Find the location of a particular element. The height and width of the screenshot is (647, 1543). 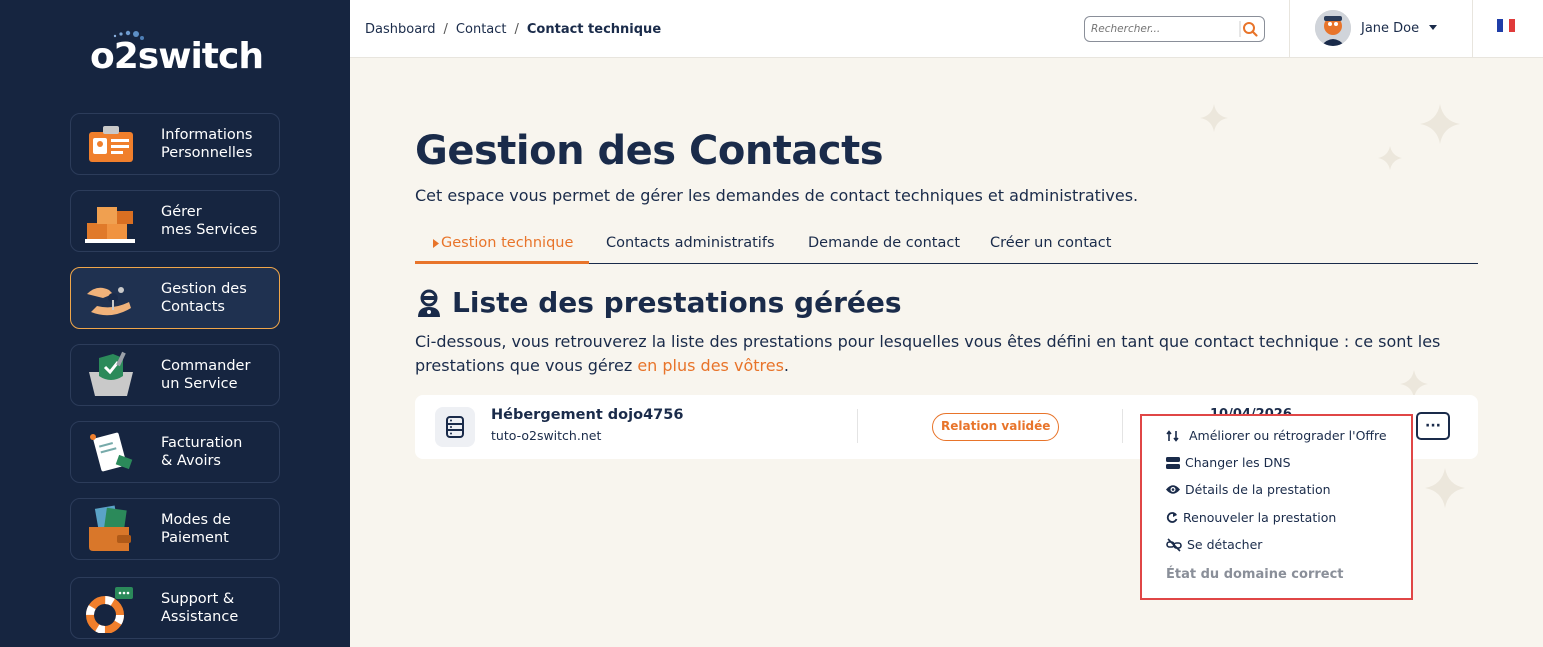

section-title: Liste des prestations gérées is located at coordinates (659, 302).